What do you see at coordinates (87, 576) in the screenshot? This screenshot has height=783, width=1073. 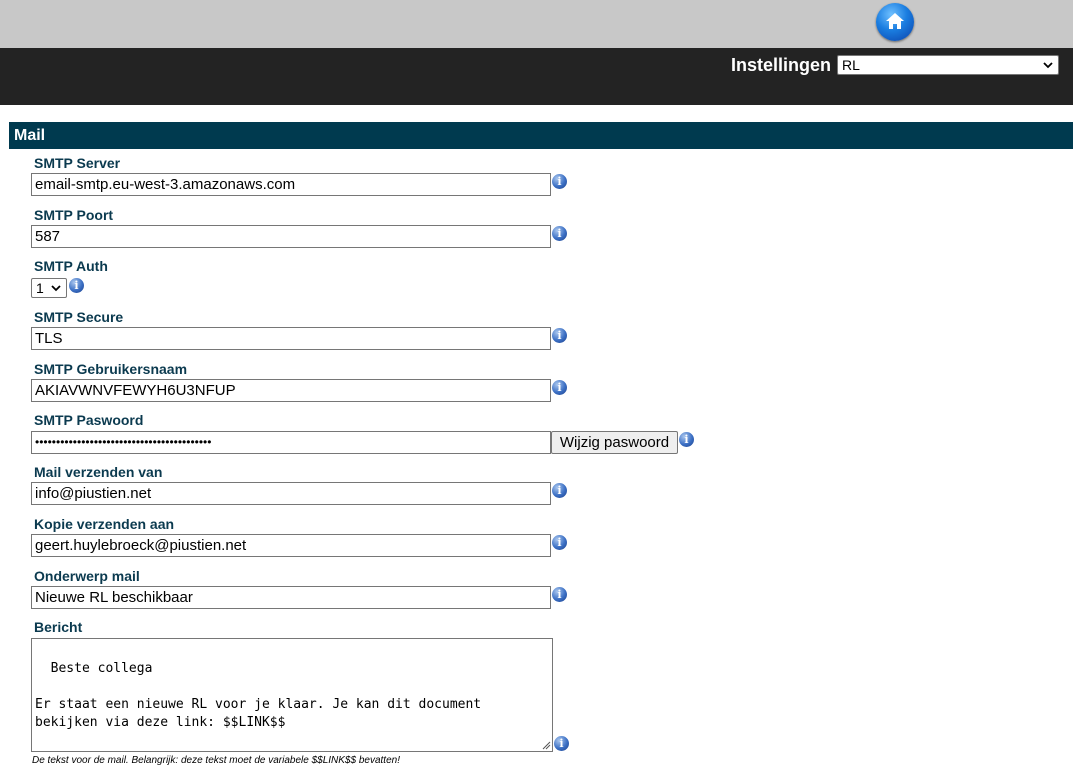 I see `mail-subject-label: Onderwerp mail` at bounding box center [87, 576].